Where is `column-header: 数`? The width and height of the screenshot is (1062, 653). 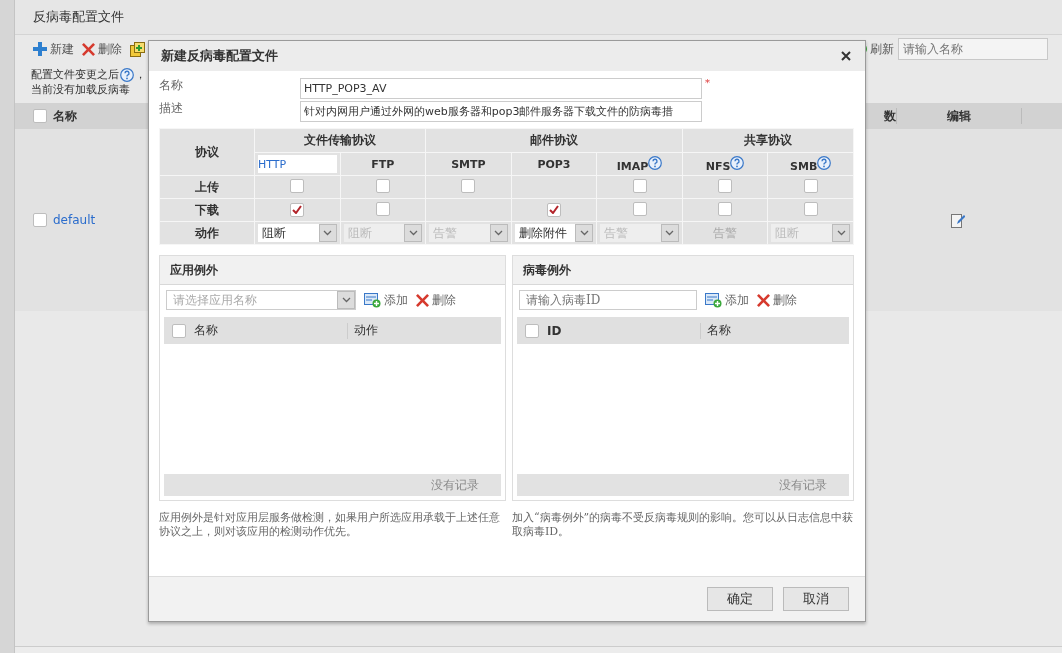 column-header: 数 is located at coordinates (890, 116).